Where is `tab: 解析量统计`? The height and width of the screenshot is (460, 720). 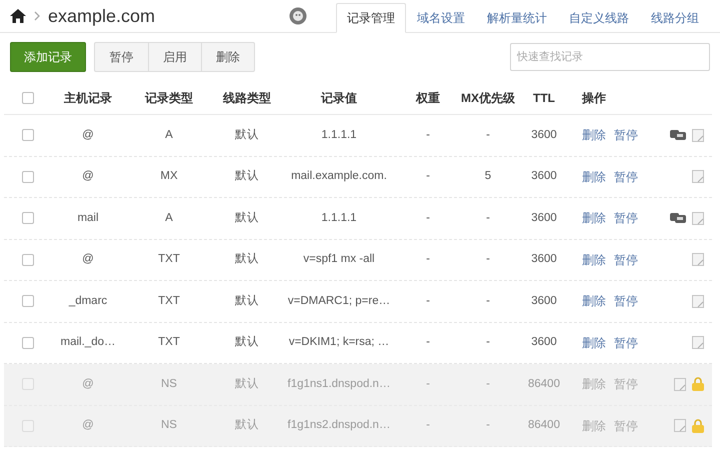
tab: 解析量统计 is located at coordinates (517, 18).